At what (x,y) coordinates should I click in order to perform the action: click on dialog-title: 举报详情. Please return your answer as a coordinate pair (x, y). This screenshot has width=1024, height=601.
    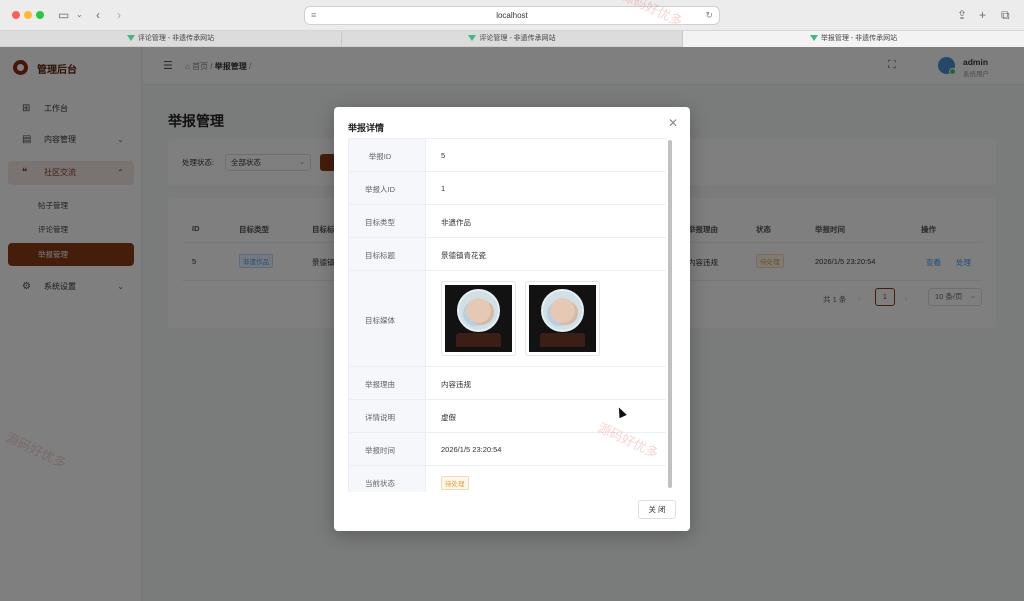
    Looking at the image, I should click on (366, 128).